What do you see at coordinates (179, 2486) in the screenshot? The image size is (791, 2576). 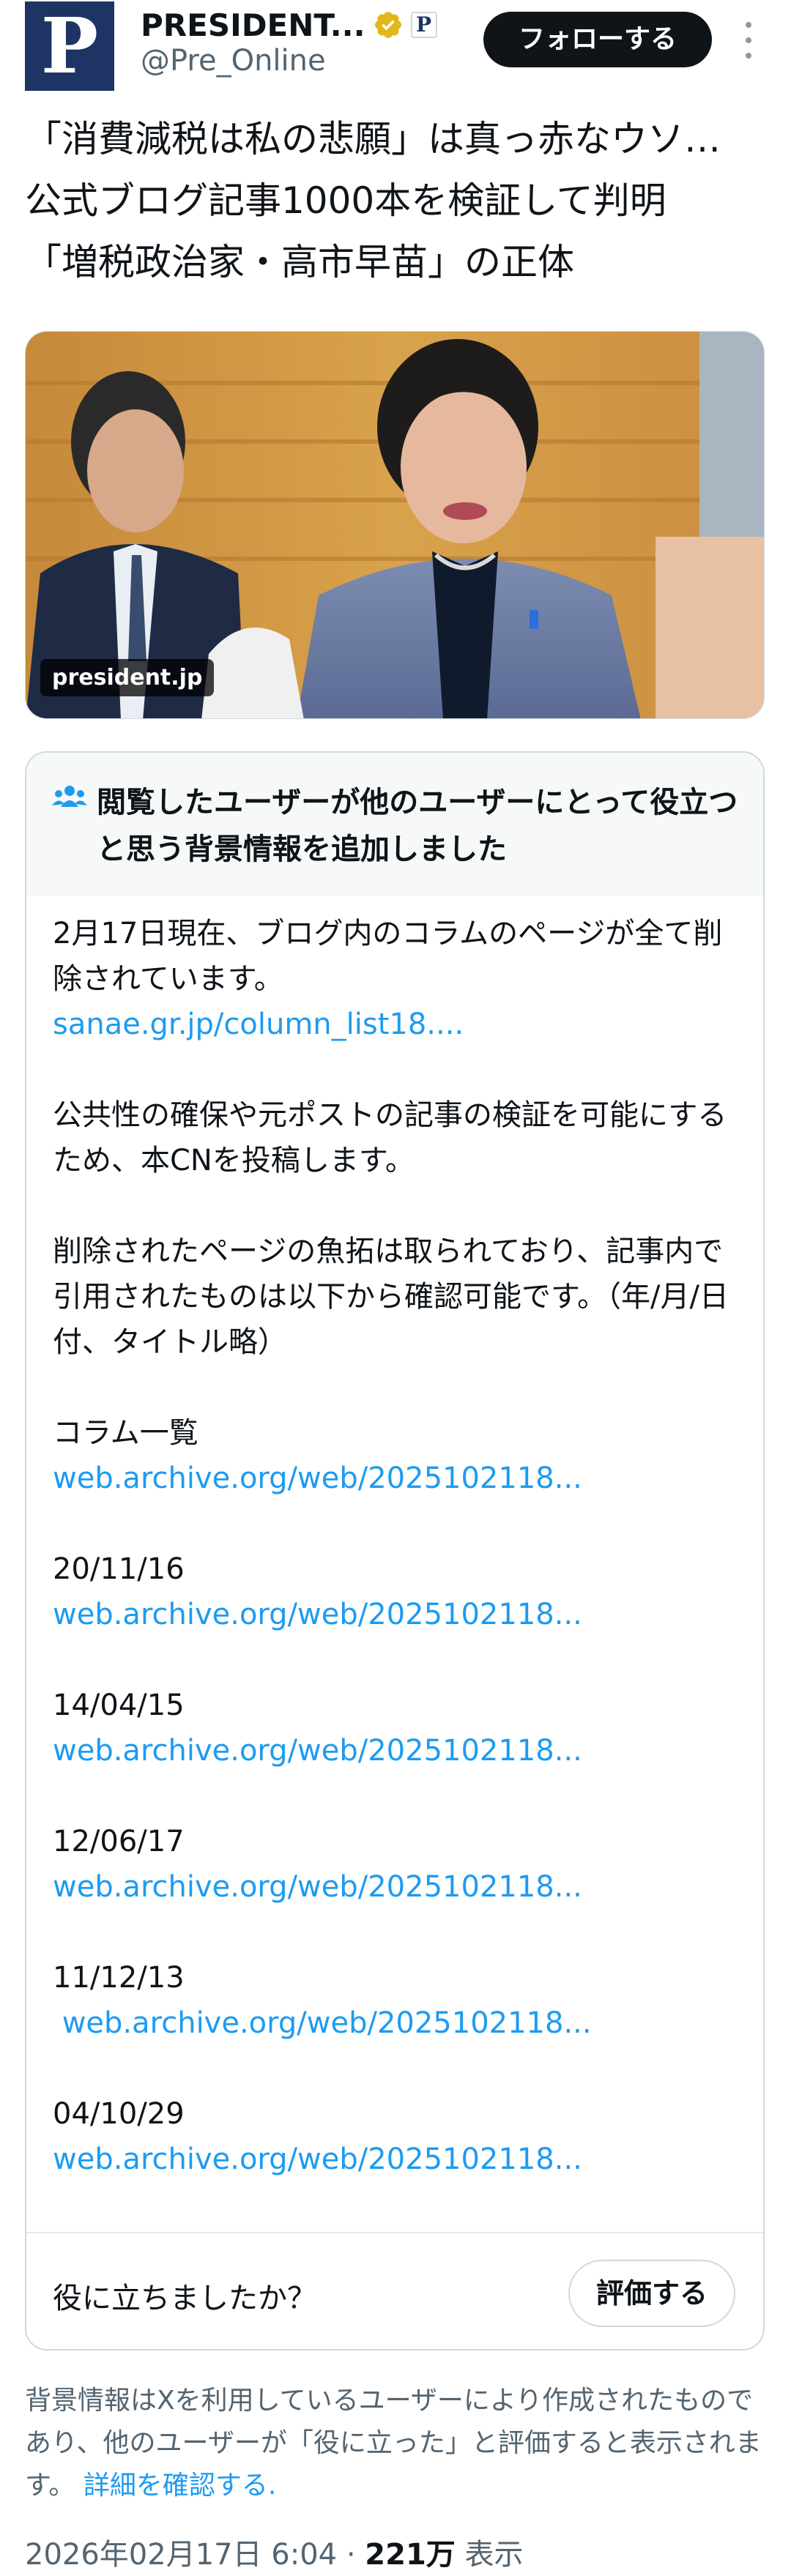 I see `learn-more-link: 詳細を確認する.` at bounding box center [179, 2486].